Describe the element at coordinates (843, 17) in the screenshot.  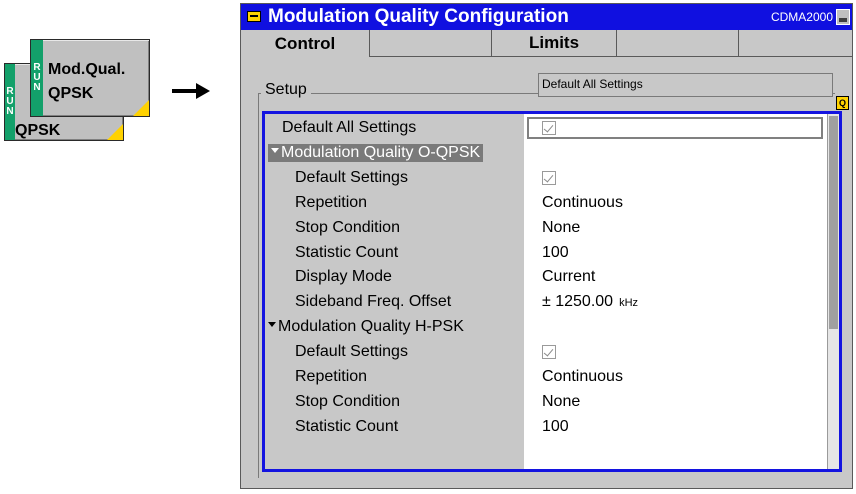
I see `minimize-icon` at that location.